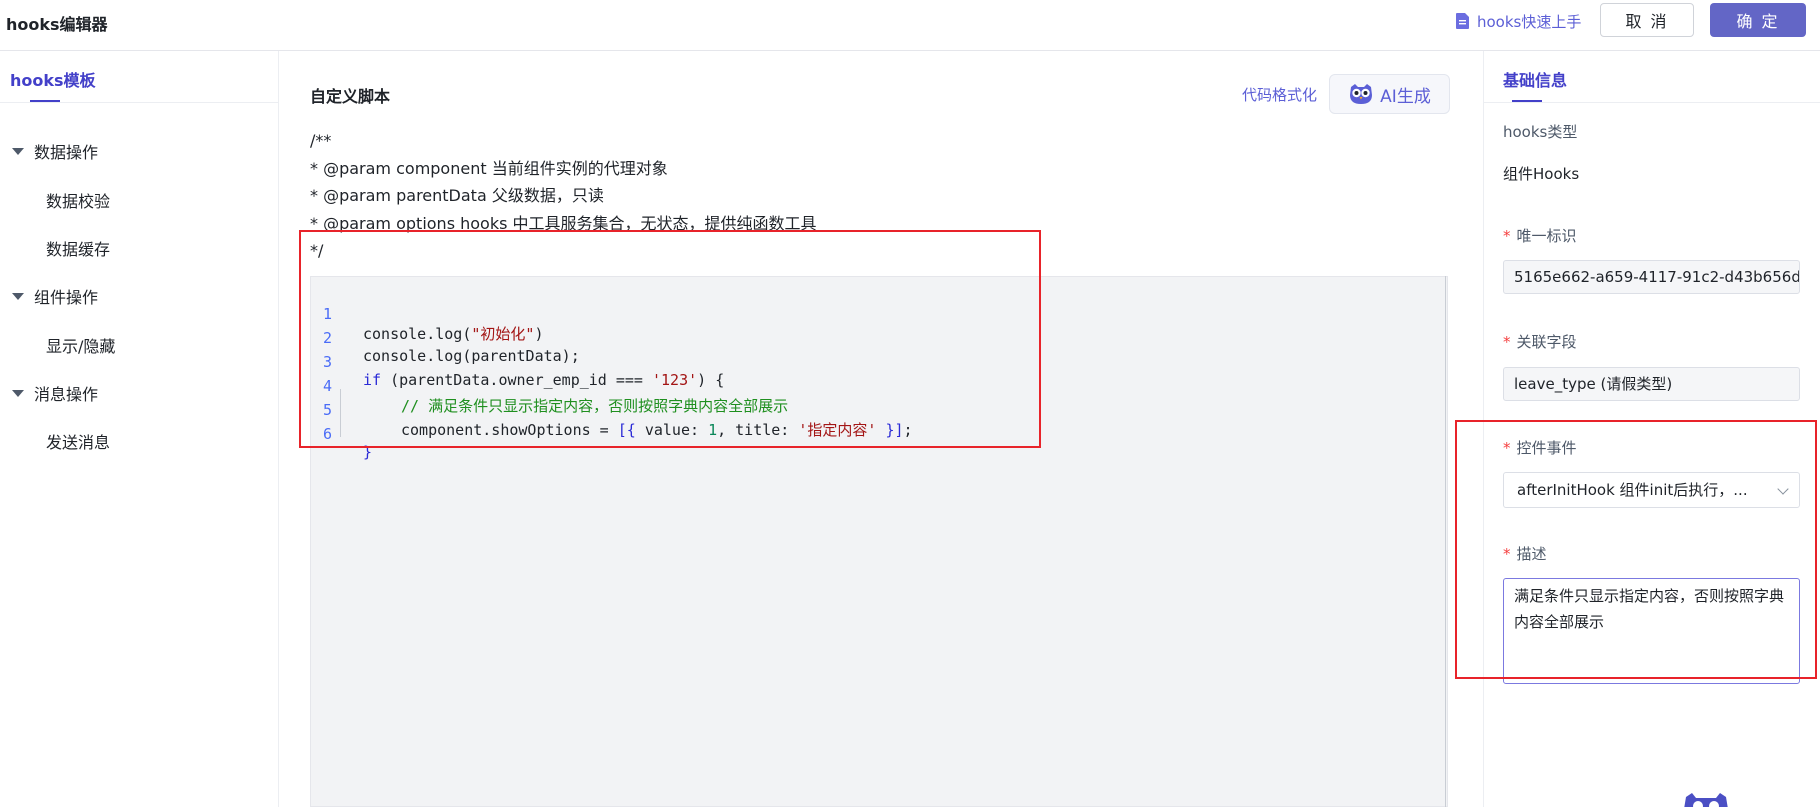 This screenshot has width=1820, height=807. What do you see at coordinates (1651, 631) in the screenshot?
I see `description-textarea: 满足条件只显示指定内容，否则按照字典内容全部展示` at bounding box center [1651, 631].